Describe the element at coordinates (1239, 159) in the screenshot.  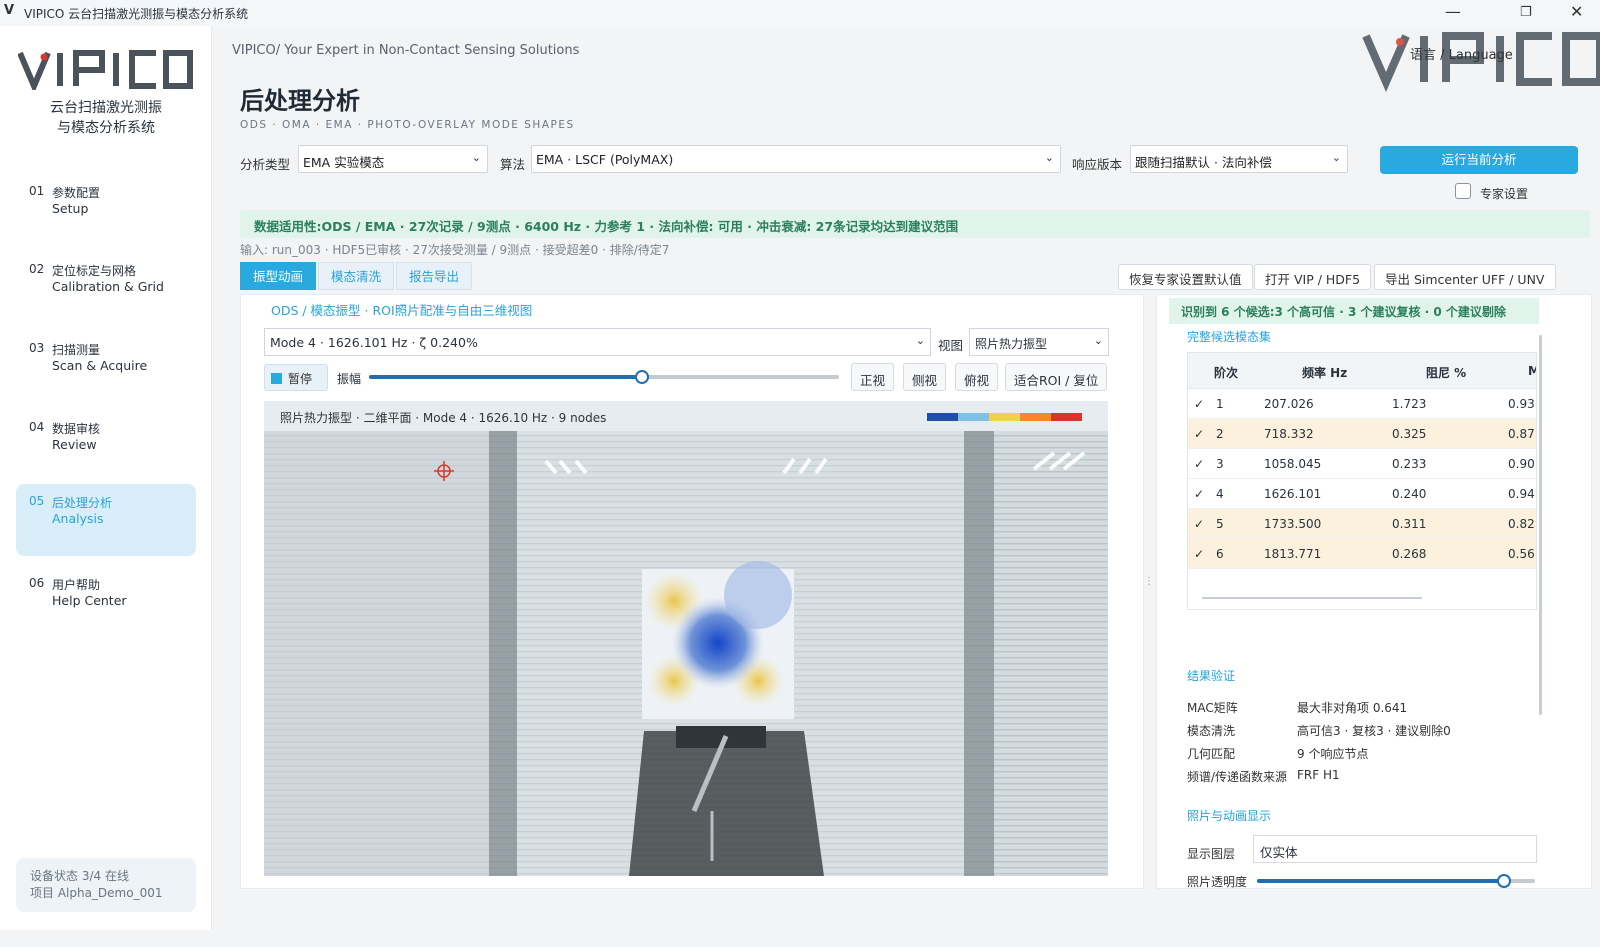
I see `response-select: 跟随扫描默认 · 法向补偿 ⌄` at that location.